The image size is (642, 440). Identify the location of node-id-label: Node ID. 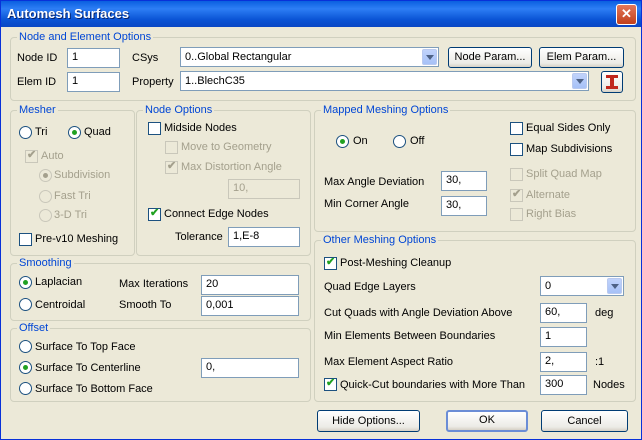
(37, 58).